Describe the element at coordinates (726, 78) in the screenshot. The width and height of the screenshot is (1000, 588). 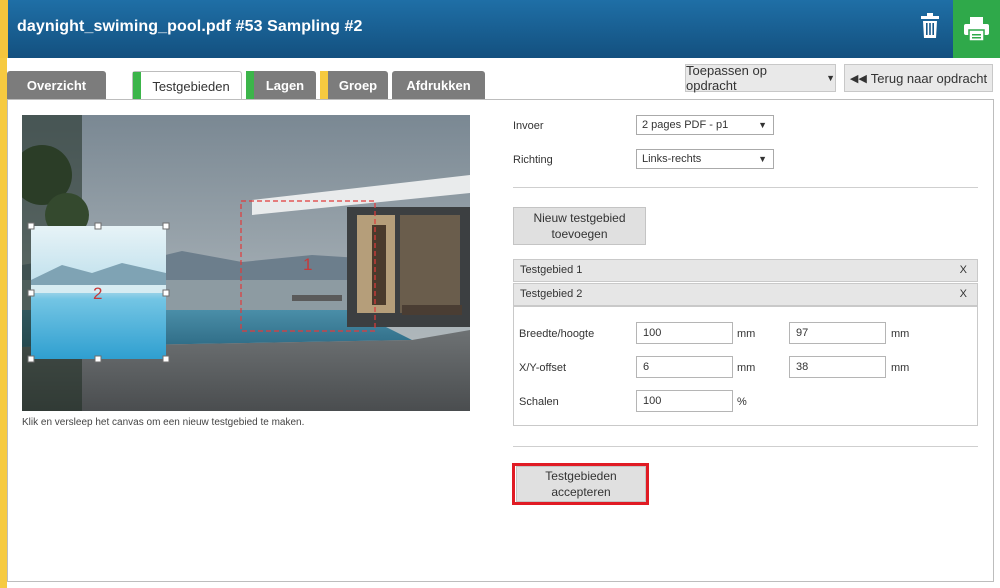
I see `apply-label: Toepassen op opdracht` at that location.